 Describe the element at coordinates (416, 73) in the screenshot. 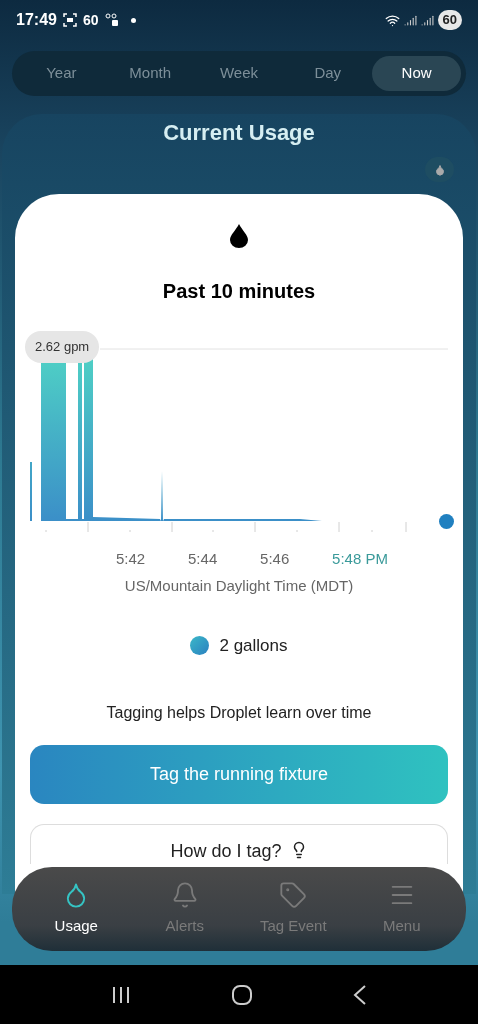

I see `period-tab: Now` at that location.